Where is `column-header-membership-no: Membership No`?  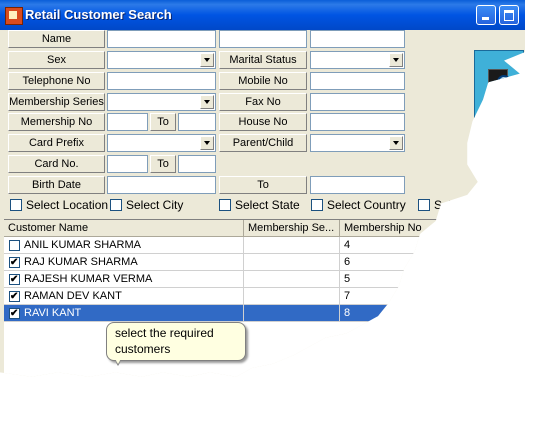
column-header-membership-no: Membership No is located at coordinates (432, 228).